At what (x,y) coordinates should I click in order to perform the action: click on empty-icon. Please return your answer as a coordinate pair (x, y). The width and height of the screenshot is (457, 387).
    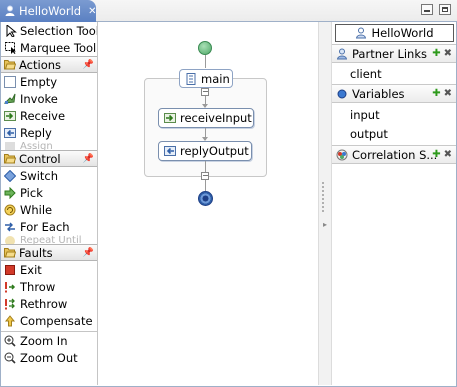
    Looking at the image, I should click on (10, 81).